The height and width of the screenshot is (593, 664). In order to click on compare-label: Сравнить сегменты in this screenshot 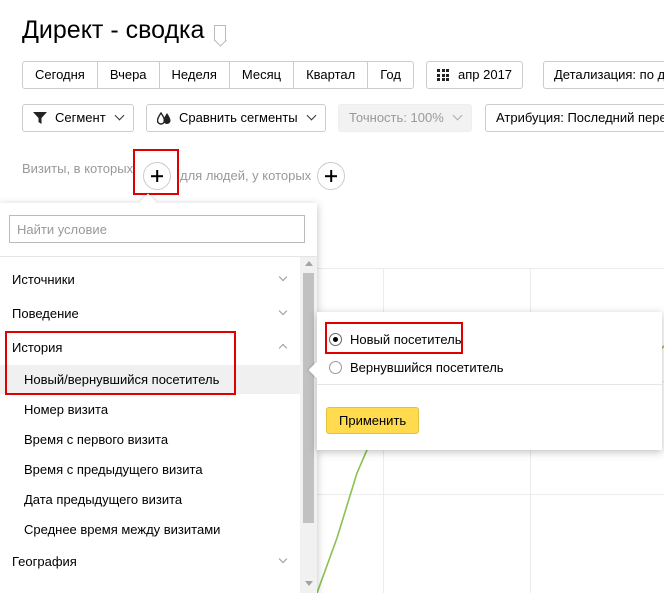, I will do `click(238, 117)`.